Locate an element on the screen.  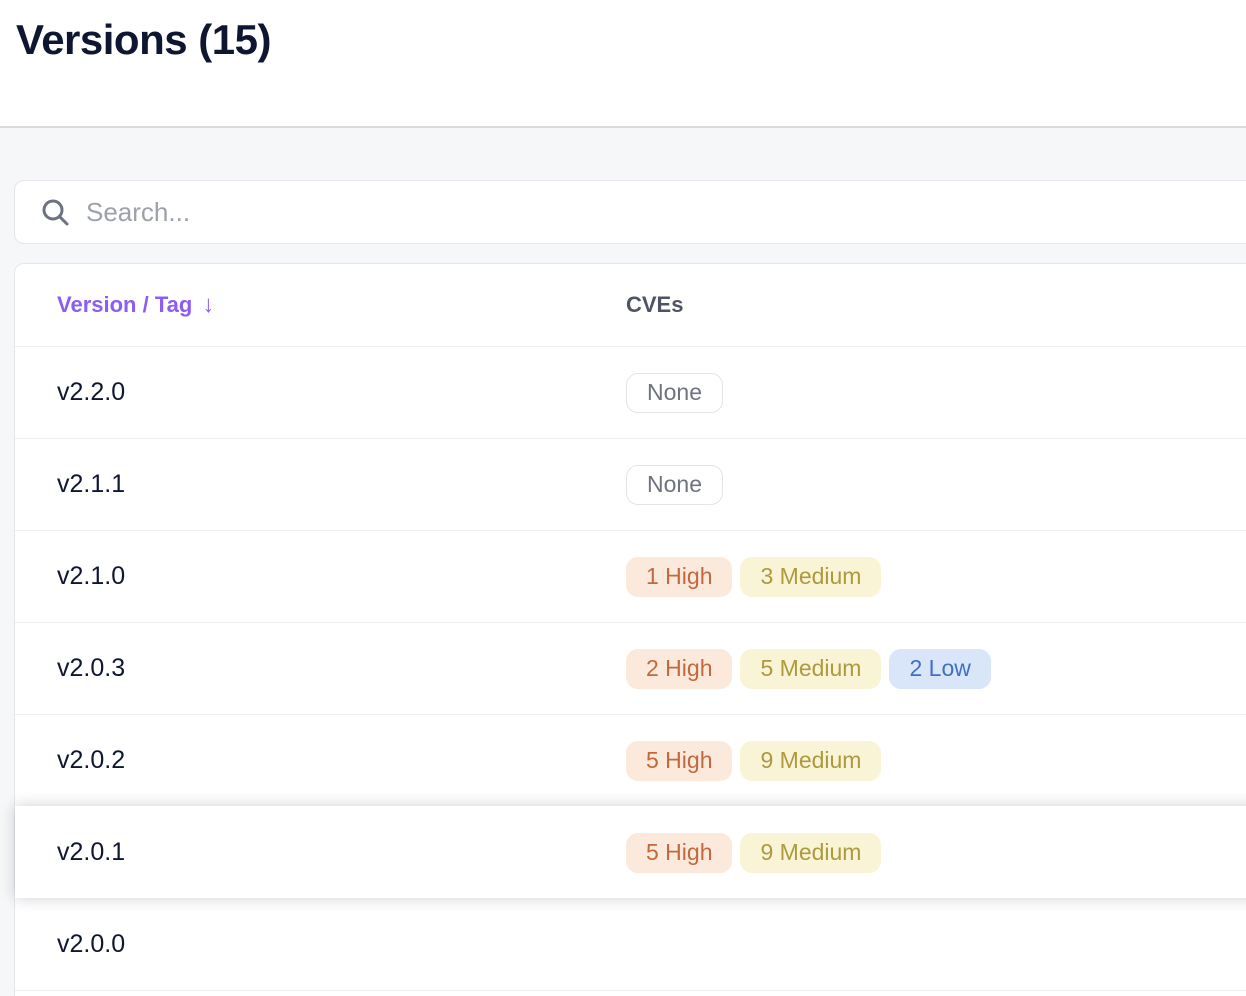
table-row: v2.0.2 5 High 9 Medium is located at coordinates (630, 760).